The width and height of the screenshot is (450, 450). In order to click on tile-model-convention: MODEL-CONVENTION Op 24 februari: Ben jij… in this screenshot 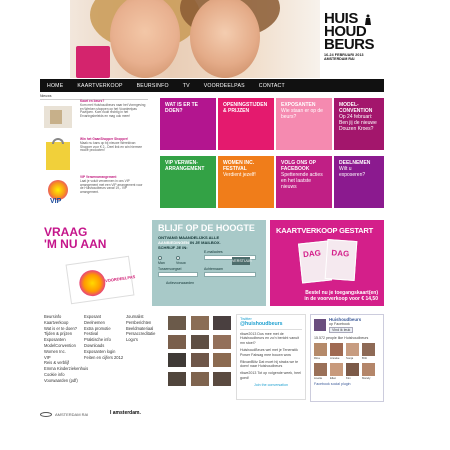, I will do `click(359, 124)`.